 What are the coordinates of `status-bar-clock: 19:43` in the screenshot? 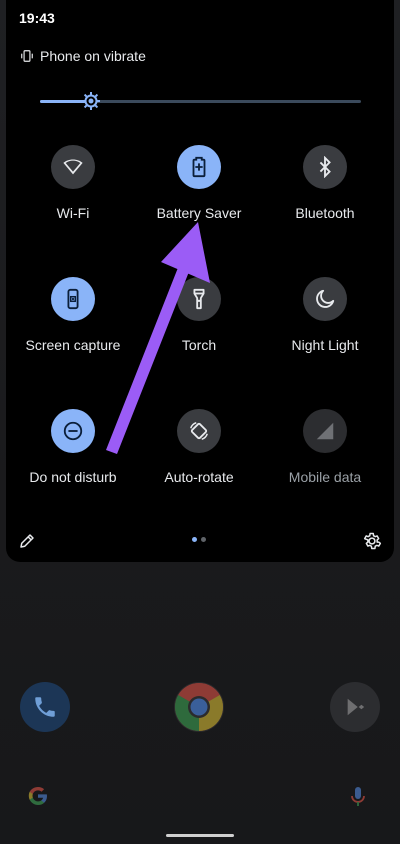 It's located at (37, 18).